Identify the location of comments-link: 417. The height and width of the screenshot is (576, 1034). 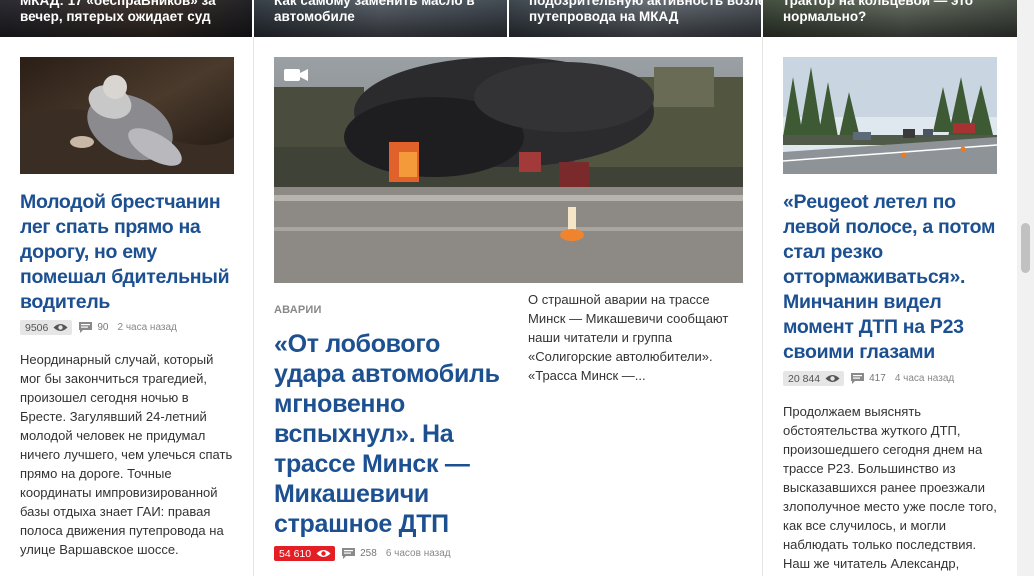
(868, 378).